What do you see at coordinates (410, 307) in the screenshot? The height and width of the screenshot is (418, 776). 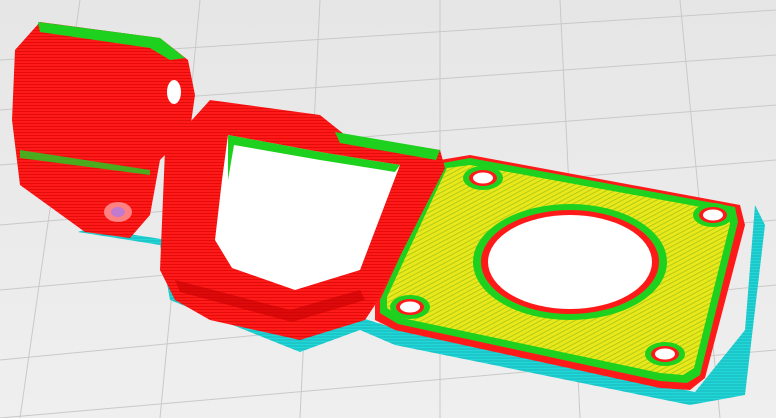 I see `screw-hole-bottom-left` at bounding box center [410, 307].